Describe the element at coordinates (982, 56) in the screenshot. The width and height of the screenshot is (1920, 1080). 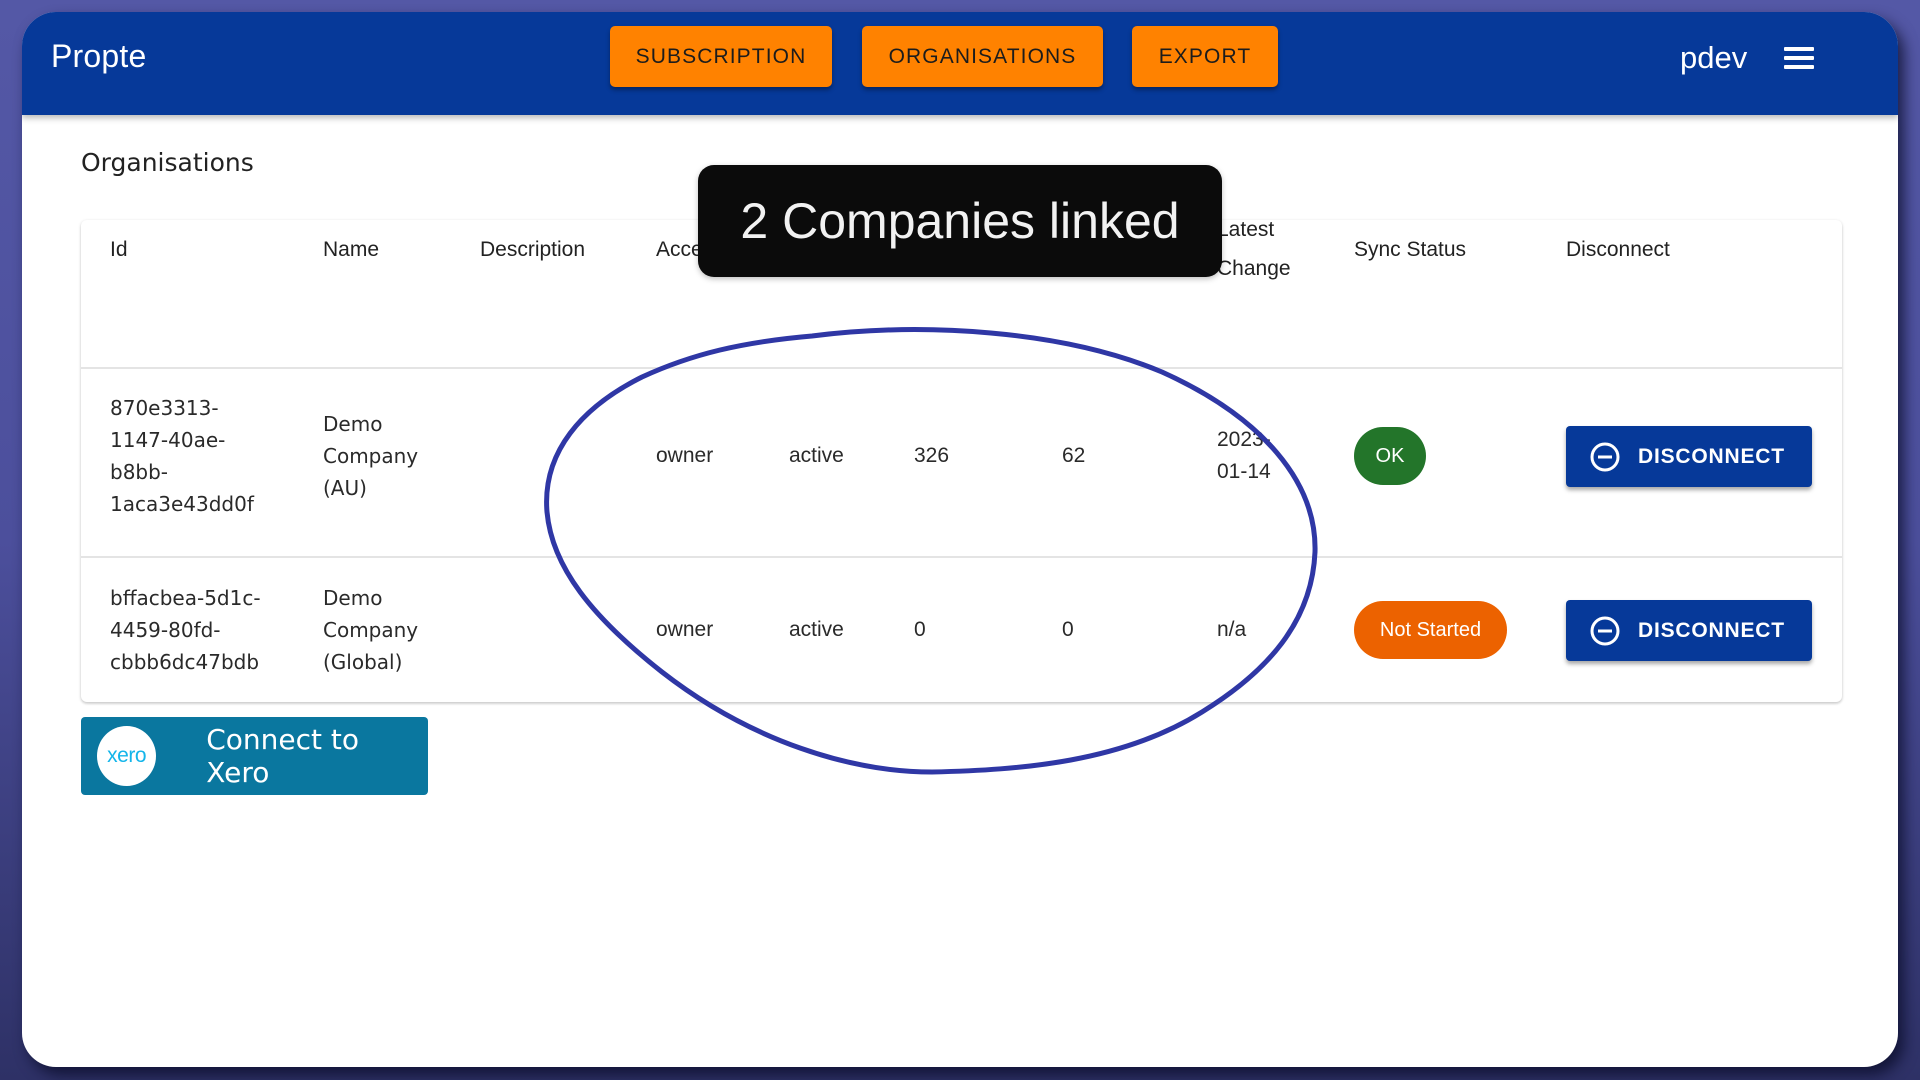
I see `organisations-button: ORGANISATIONS` at that location.